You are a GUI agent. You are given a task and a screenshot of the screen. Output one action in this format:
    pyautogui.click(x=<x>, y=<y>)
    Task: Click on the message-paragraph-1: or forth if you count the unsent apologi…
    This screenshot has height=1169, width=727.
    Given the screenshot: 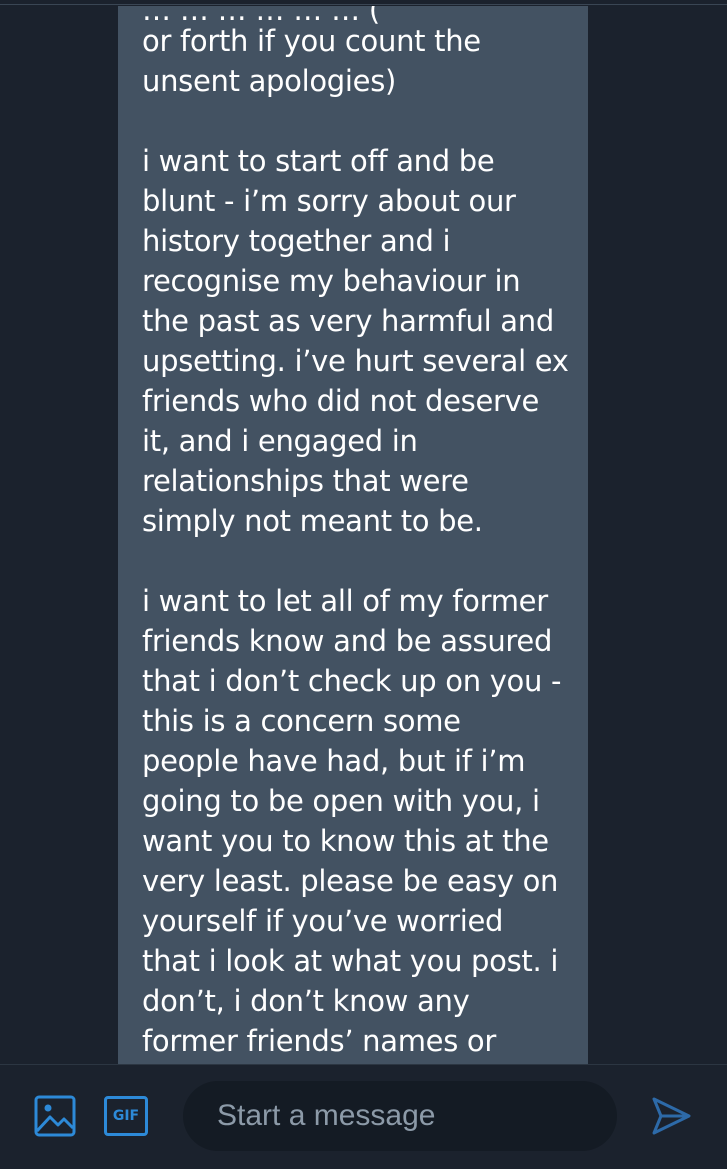 What is the action you would take?
    pyautogui.click(x=365, y=61)
    